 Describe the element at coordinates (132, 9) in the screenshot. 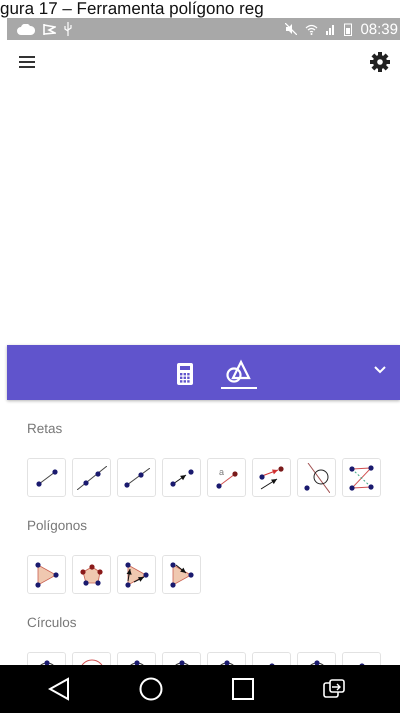

I see `figure-caption: gura 17 – Ferramenta polígono reg` at that location.